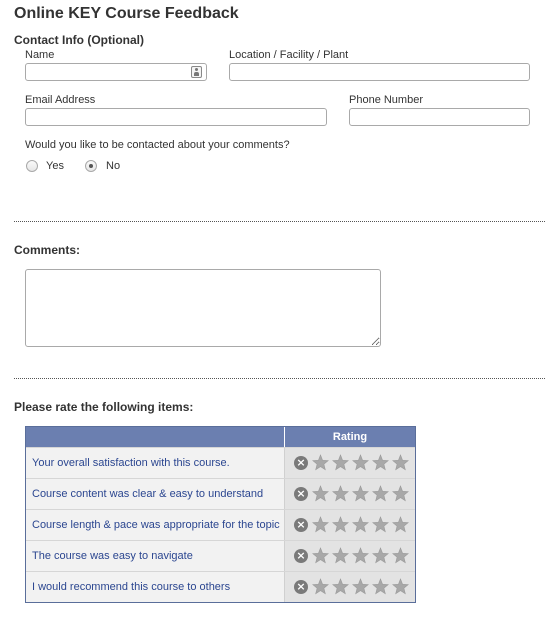 This screenshot has height=620, width=545. What do you see at coordinates (104, 407) in the screenshot?
I see `rating-prompt: Please rate the following items:` at bounding box center [104, 407].